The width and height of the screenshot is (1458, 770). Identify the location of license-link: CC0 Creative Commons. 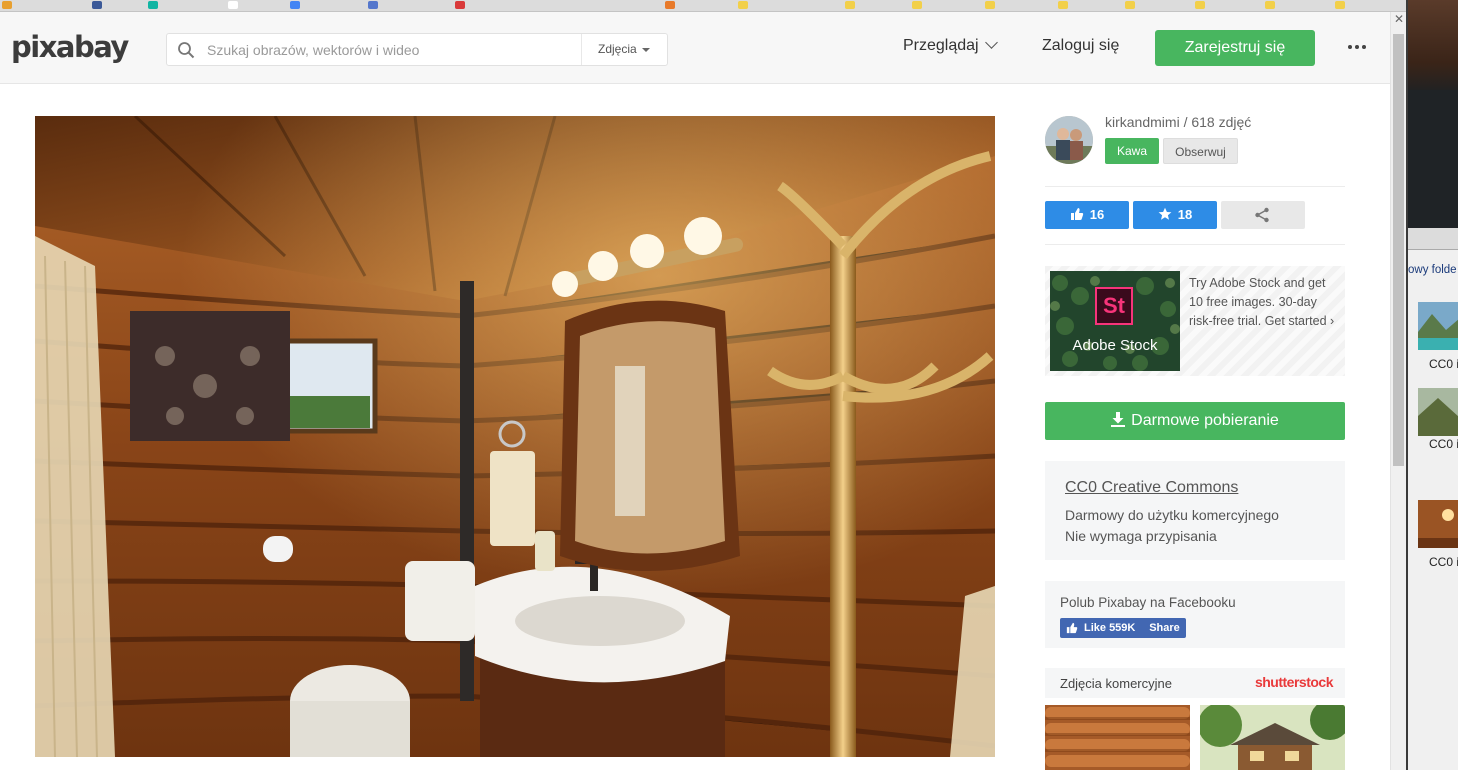
(1151, 488).